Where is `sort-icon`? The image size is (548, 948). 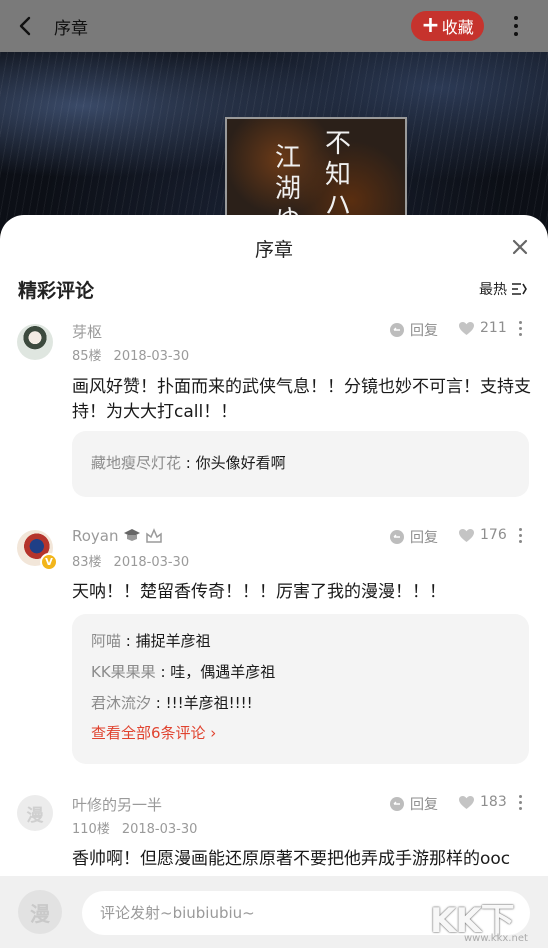
sort-icon is located at coordinates (519, 289).